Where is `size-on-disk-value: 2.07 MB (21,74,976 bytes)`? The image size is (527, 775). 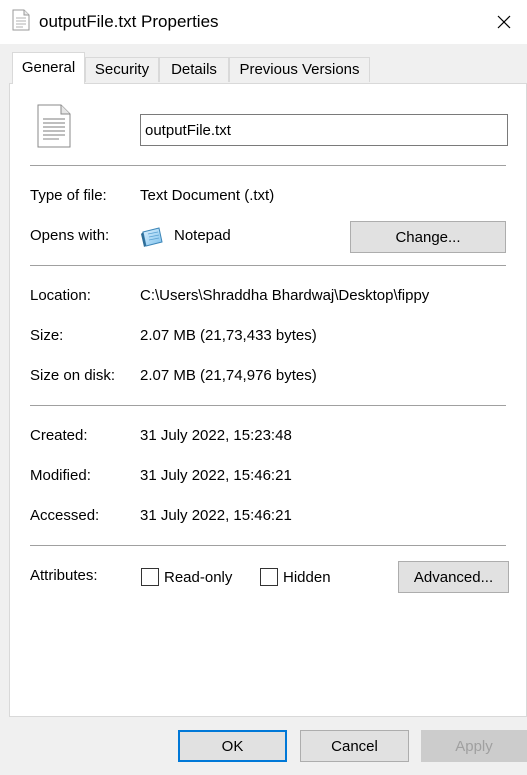 size-on-disk-value: 2.07 MB (21,74,976 bytes) is located at coordinates (228, 375).